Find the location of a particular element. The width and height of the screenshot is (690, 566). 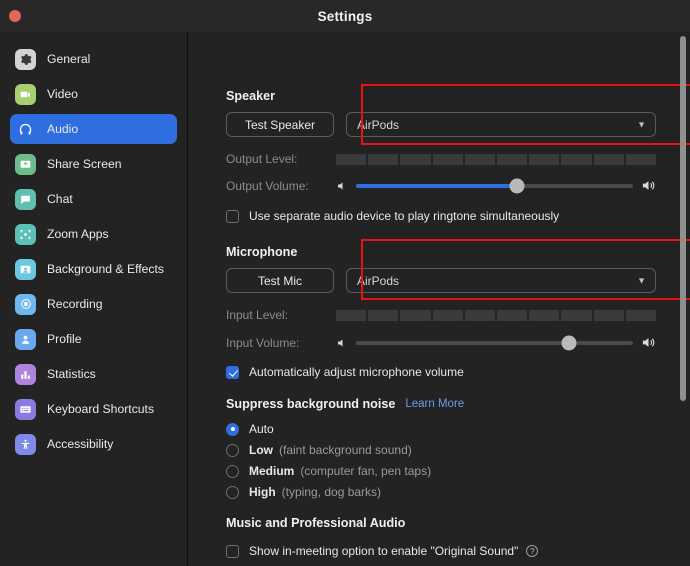

output-volume-label: Output Volume: is located at coordinates (267, 185).